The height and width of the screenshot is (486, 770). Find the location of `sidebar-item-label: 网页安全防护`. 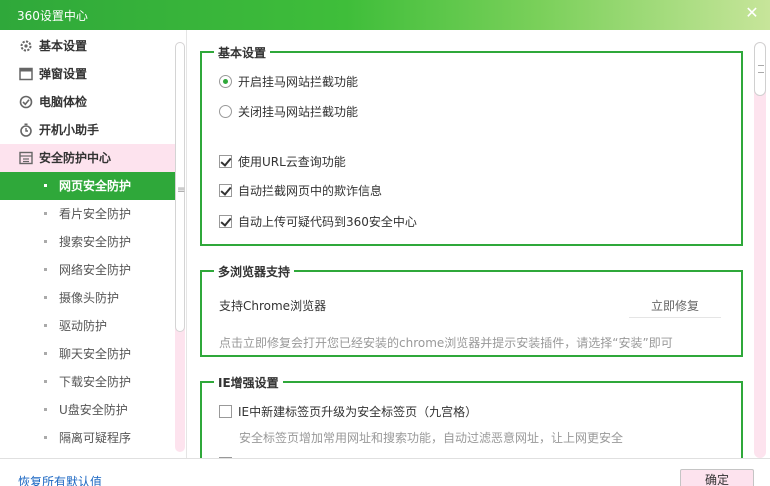

sidebar-item-label: 网页安全防护 is located at coordinates (95, 186).